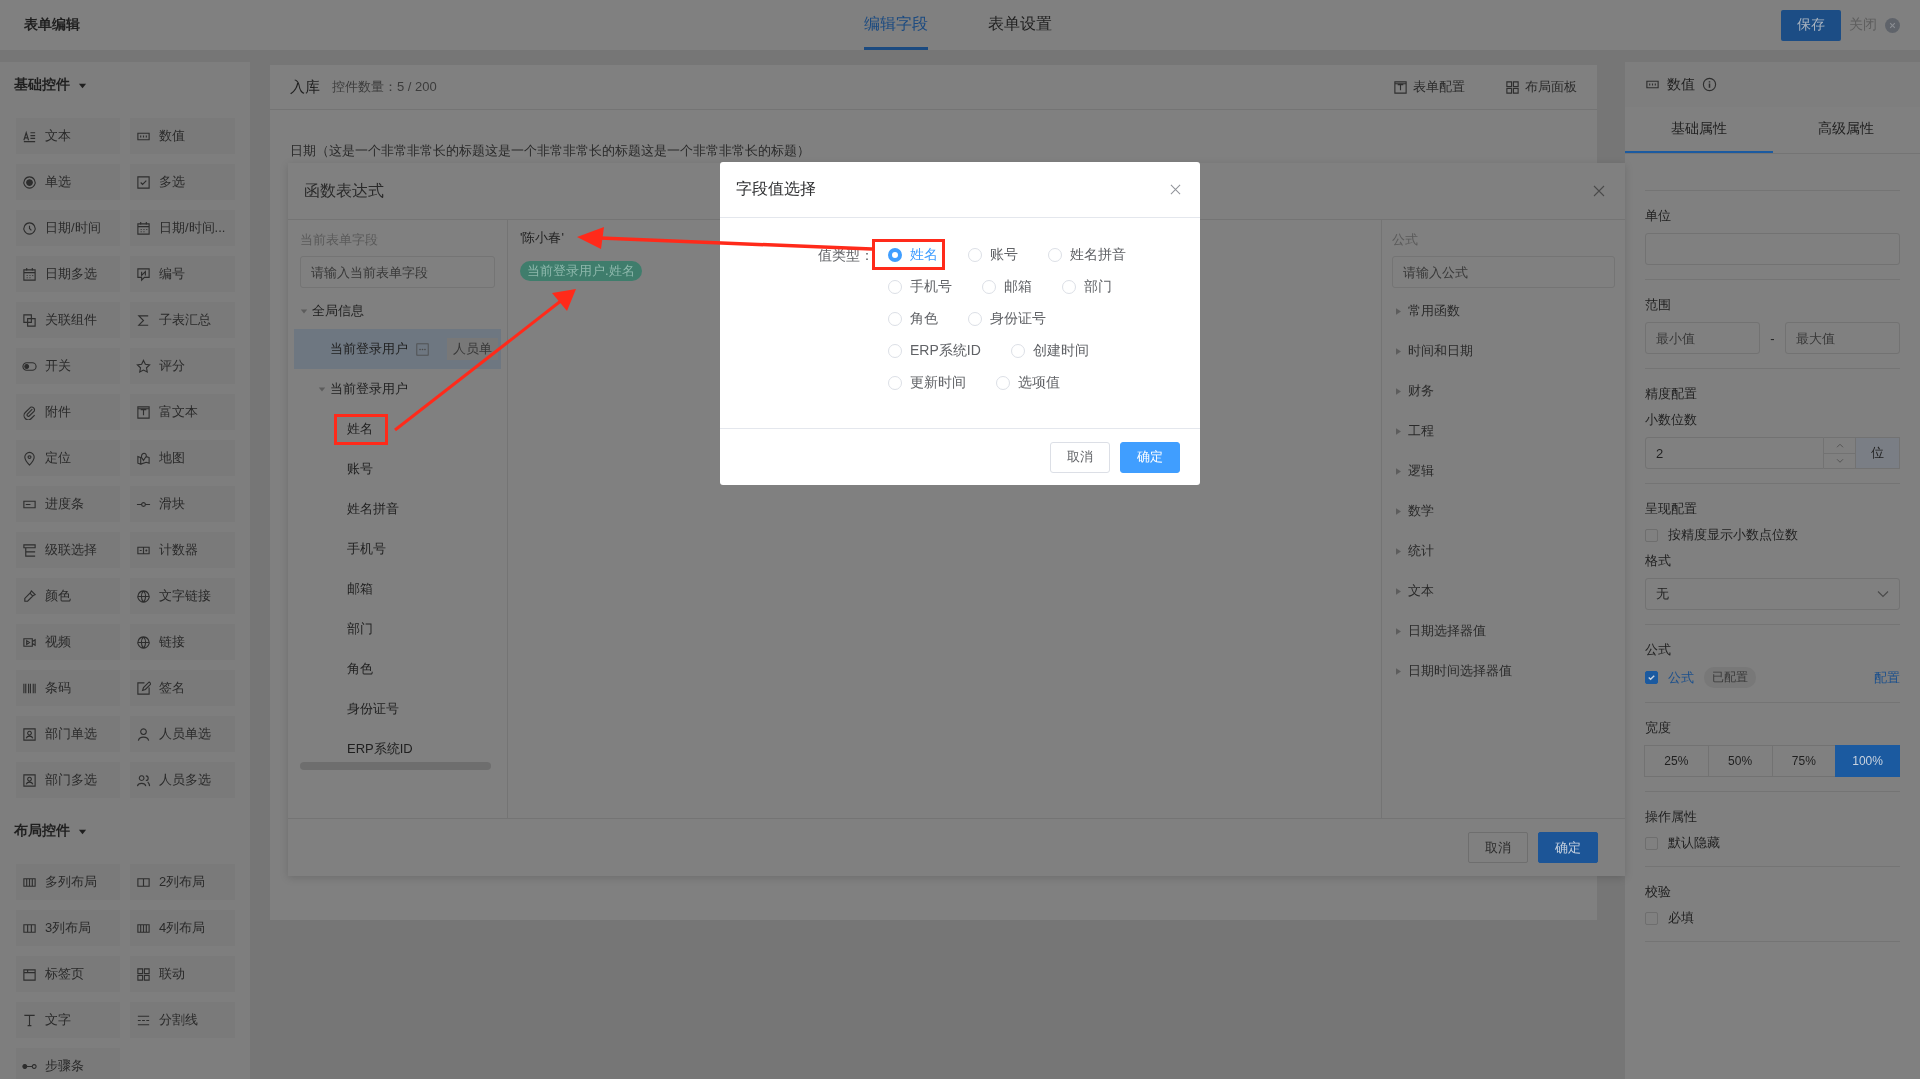 The image size is (1920, 1079). Describe the element at coordinates (68, 412) in the screenshot. I see `control-tile: 附件` at that location.